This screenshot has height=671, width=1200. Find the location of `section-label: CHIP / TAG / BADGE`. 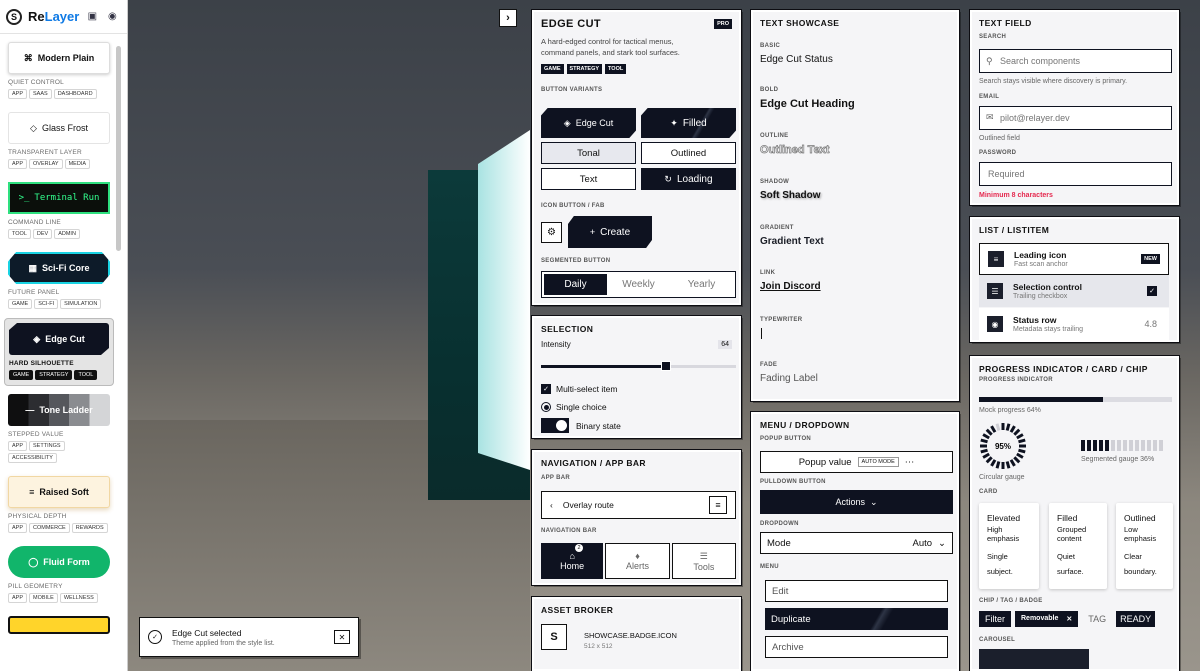

section-label: CHIP / TAG / BADGE is located at coordinates (1011, 601).